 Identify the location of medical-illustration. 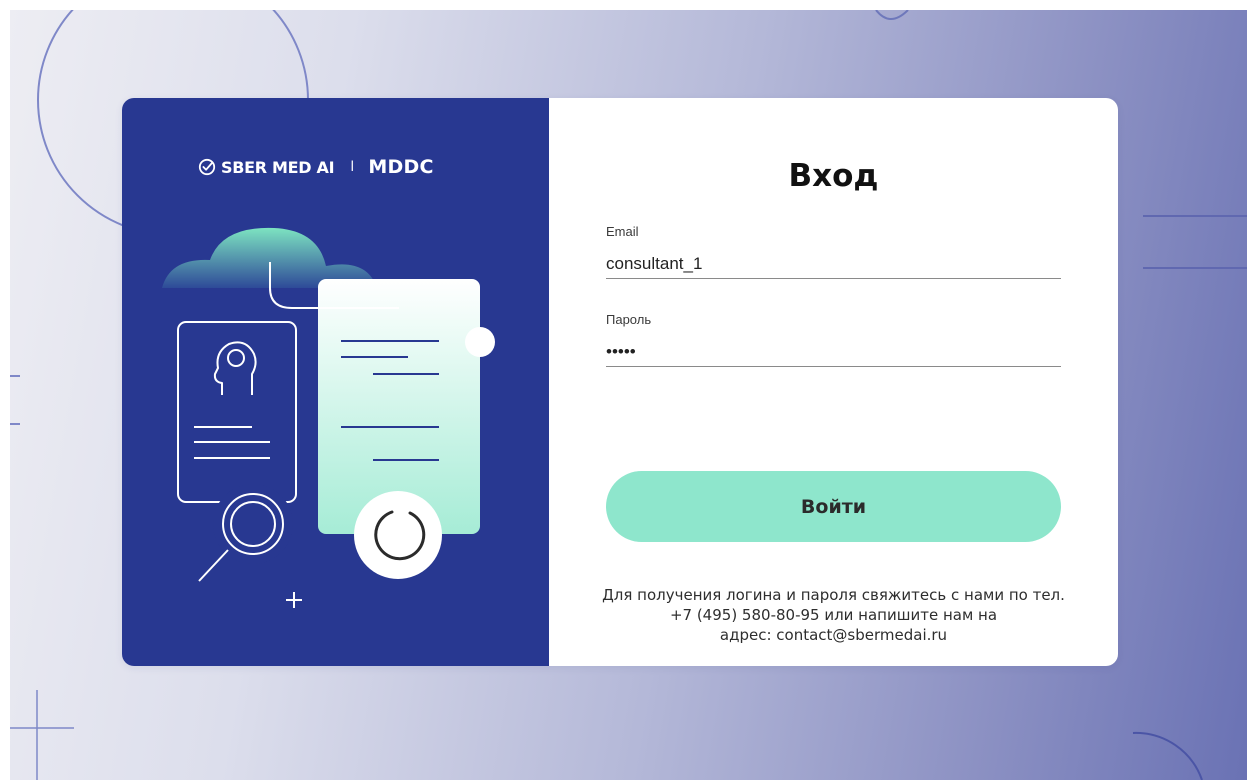
(328, 417).